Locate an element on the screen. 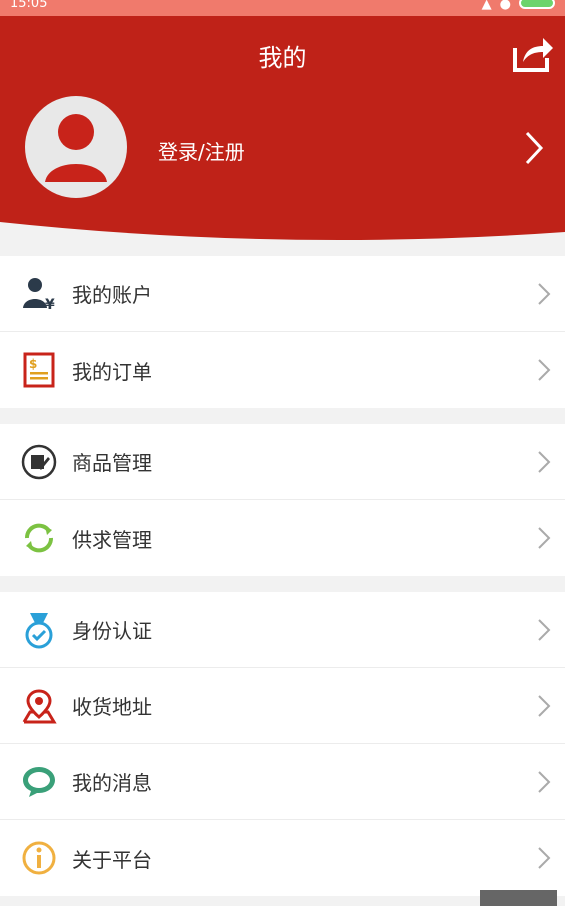 The width and height of the screenshot is (565, 906). page-title: 我的 is located at coordinates (282, 58).